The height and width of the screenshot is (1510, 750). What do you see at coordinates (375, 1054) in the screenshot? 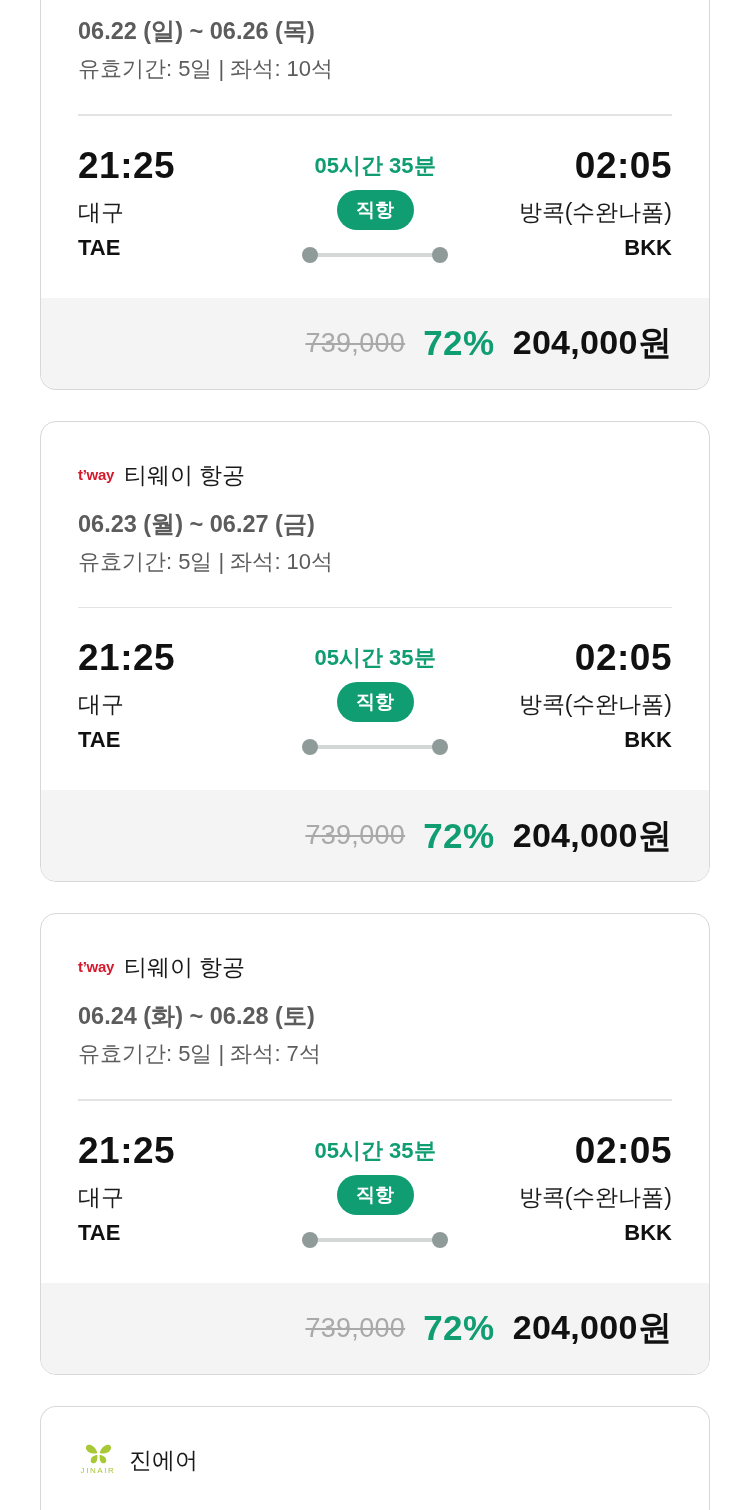
I see `validity-seats: 유효기간: 5일 | 좌석: 7석` at bounding box center [375, 1054].